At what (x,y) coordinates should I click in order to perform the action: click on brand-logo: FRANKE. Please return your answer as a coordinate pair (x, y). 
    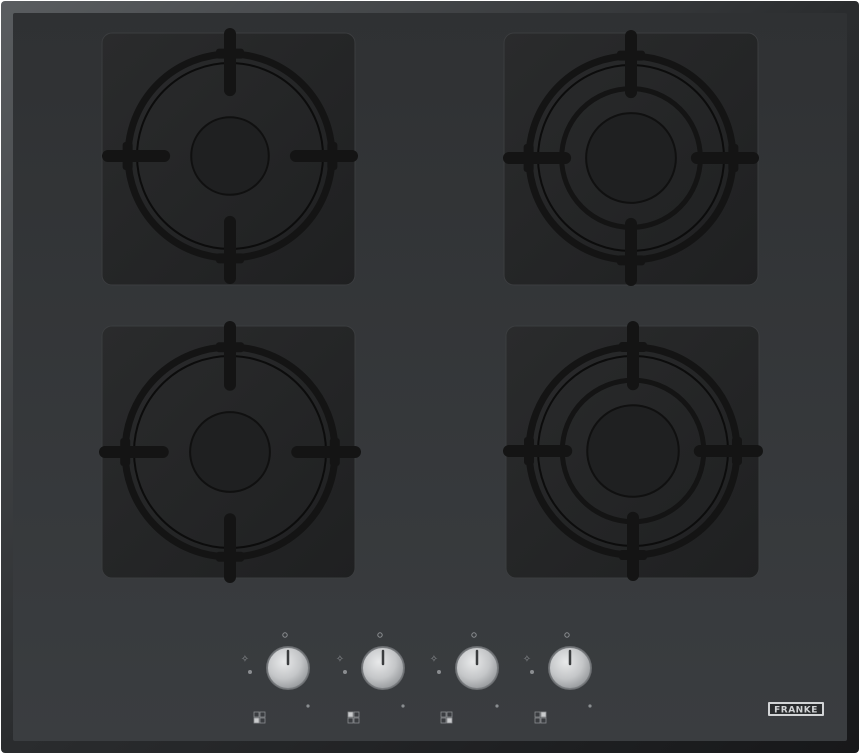
    Looking at the image, I should click on (796, 709).